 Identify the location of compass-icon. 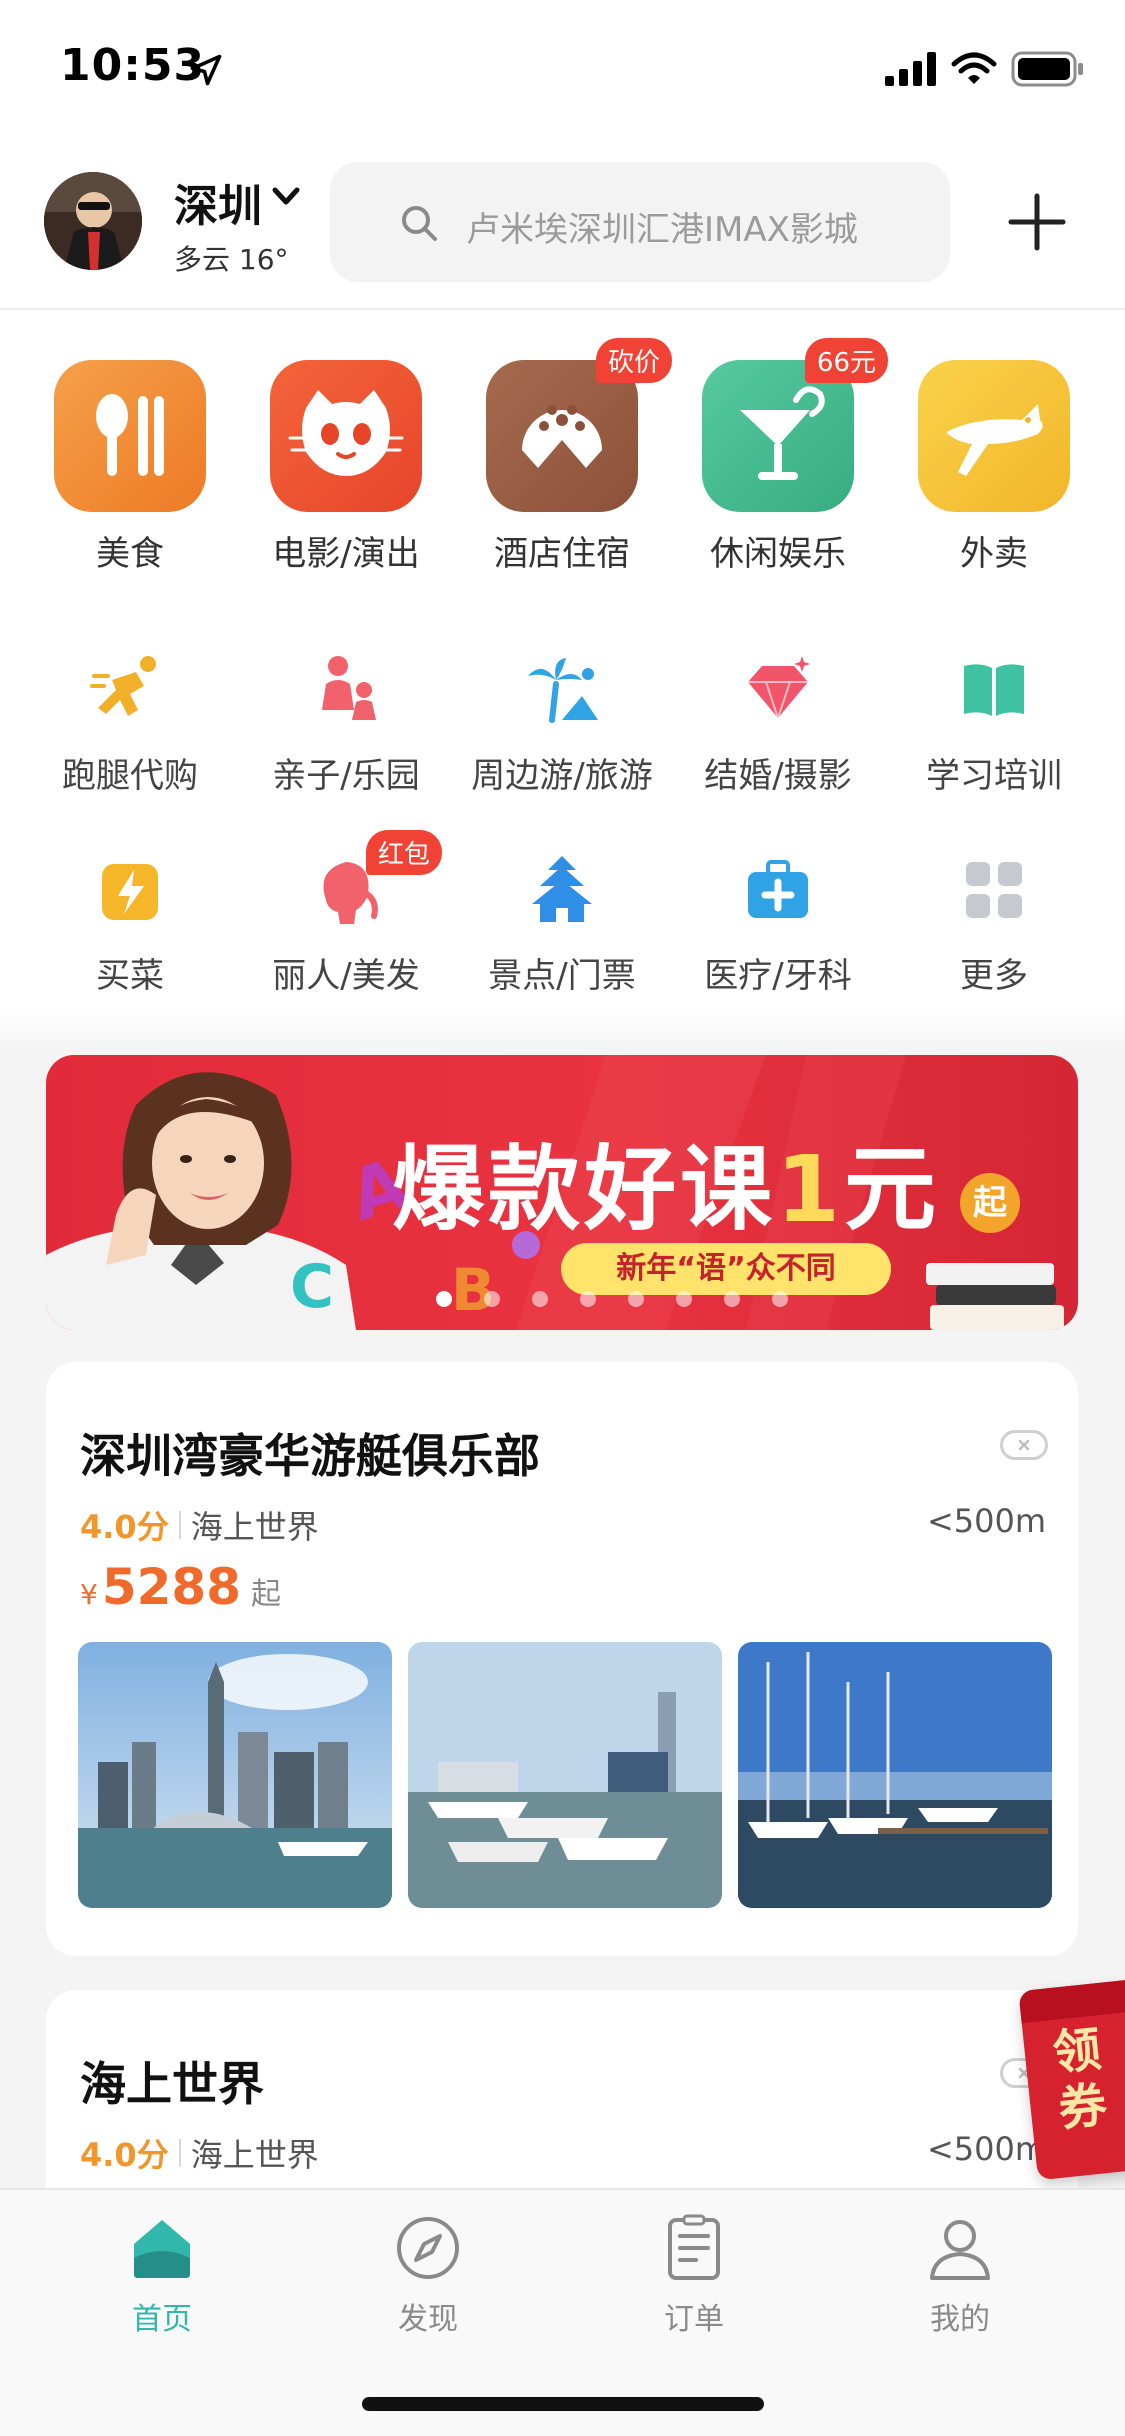
(428, 2248).